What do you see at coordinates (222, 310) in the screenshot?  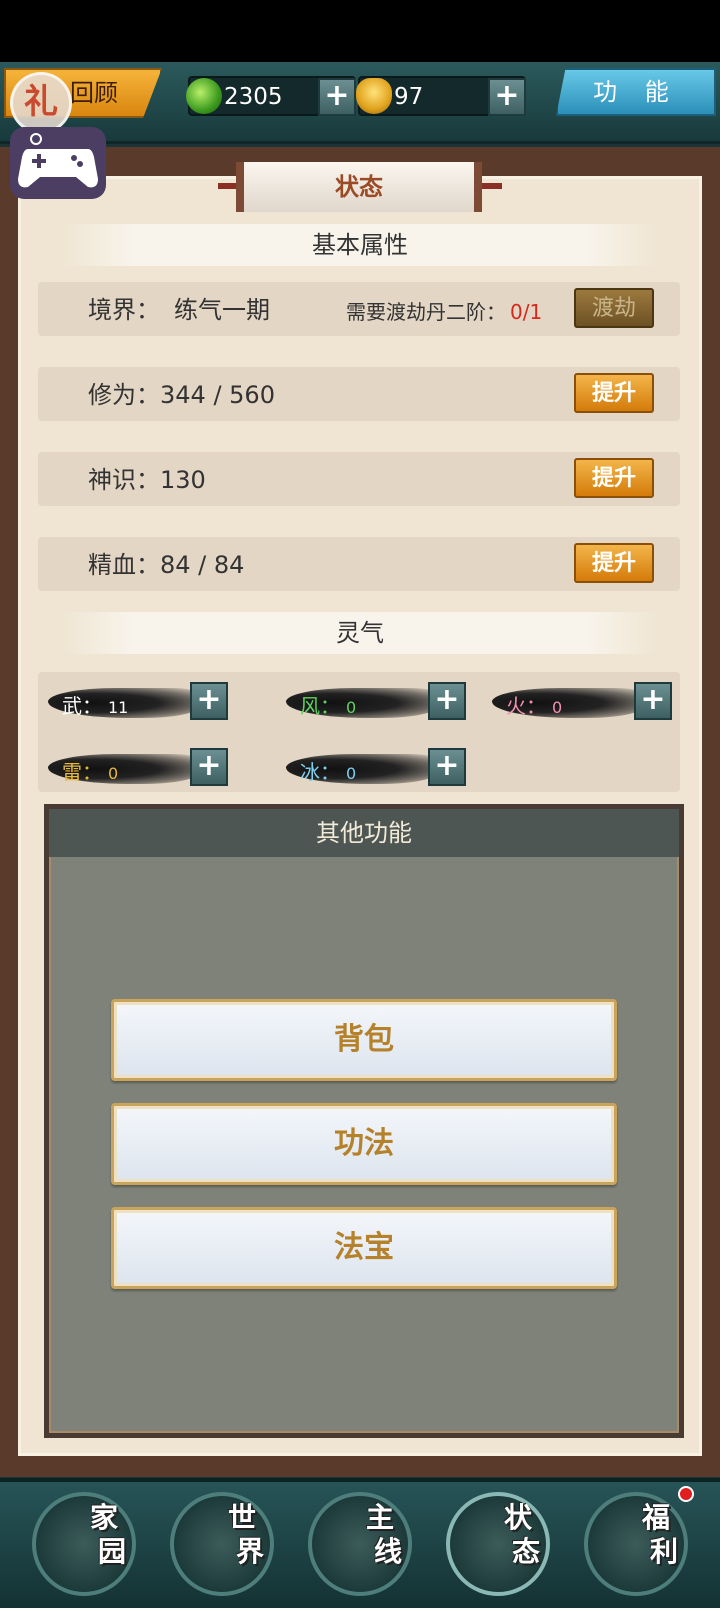 I see `realm-value: 练气一期` at bounding box center [222, 310].